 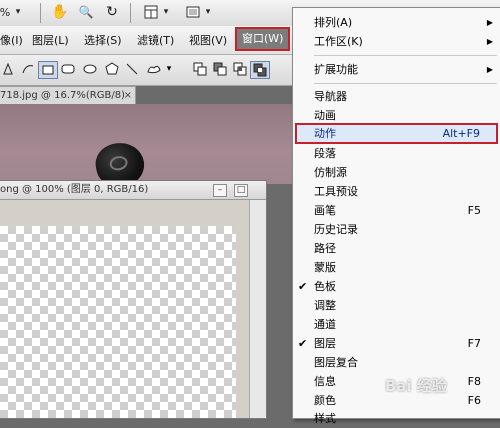 I want to click on arrange-dropdown-arrow: ▾, so click(x=166, y=12).